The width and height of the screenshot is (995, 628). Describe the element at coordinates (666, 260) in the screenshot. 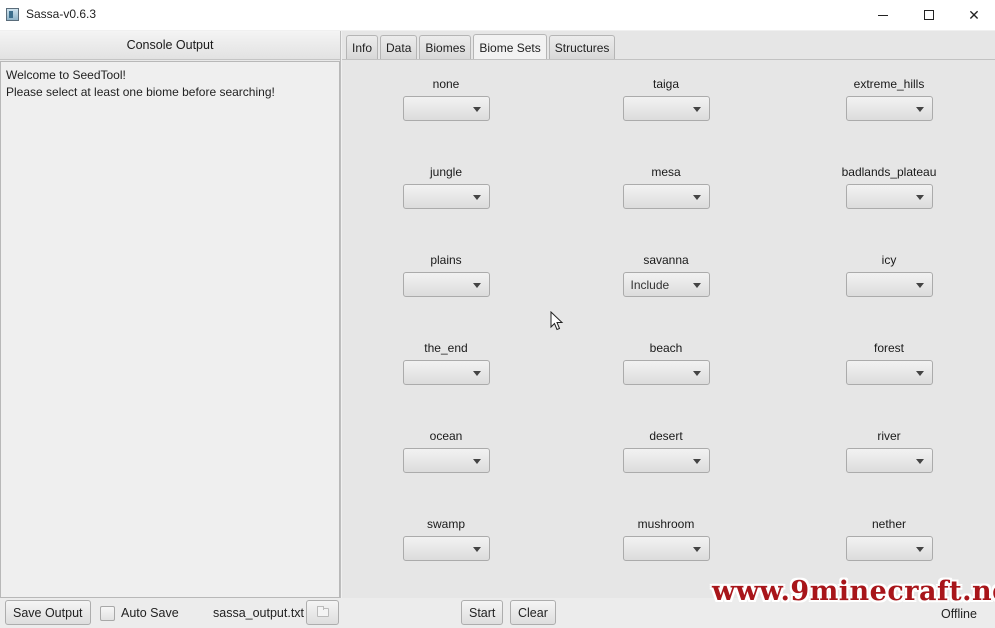

I see `biome-set-label: savanna` at that location.